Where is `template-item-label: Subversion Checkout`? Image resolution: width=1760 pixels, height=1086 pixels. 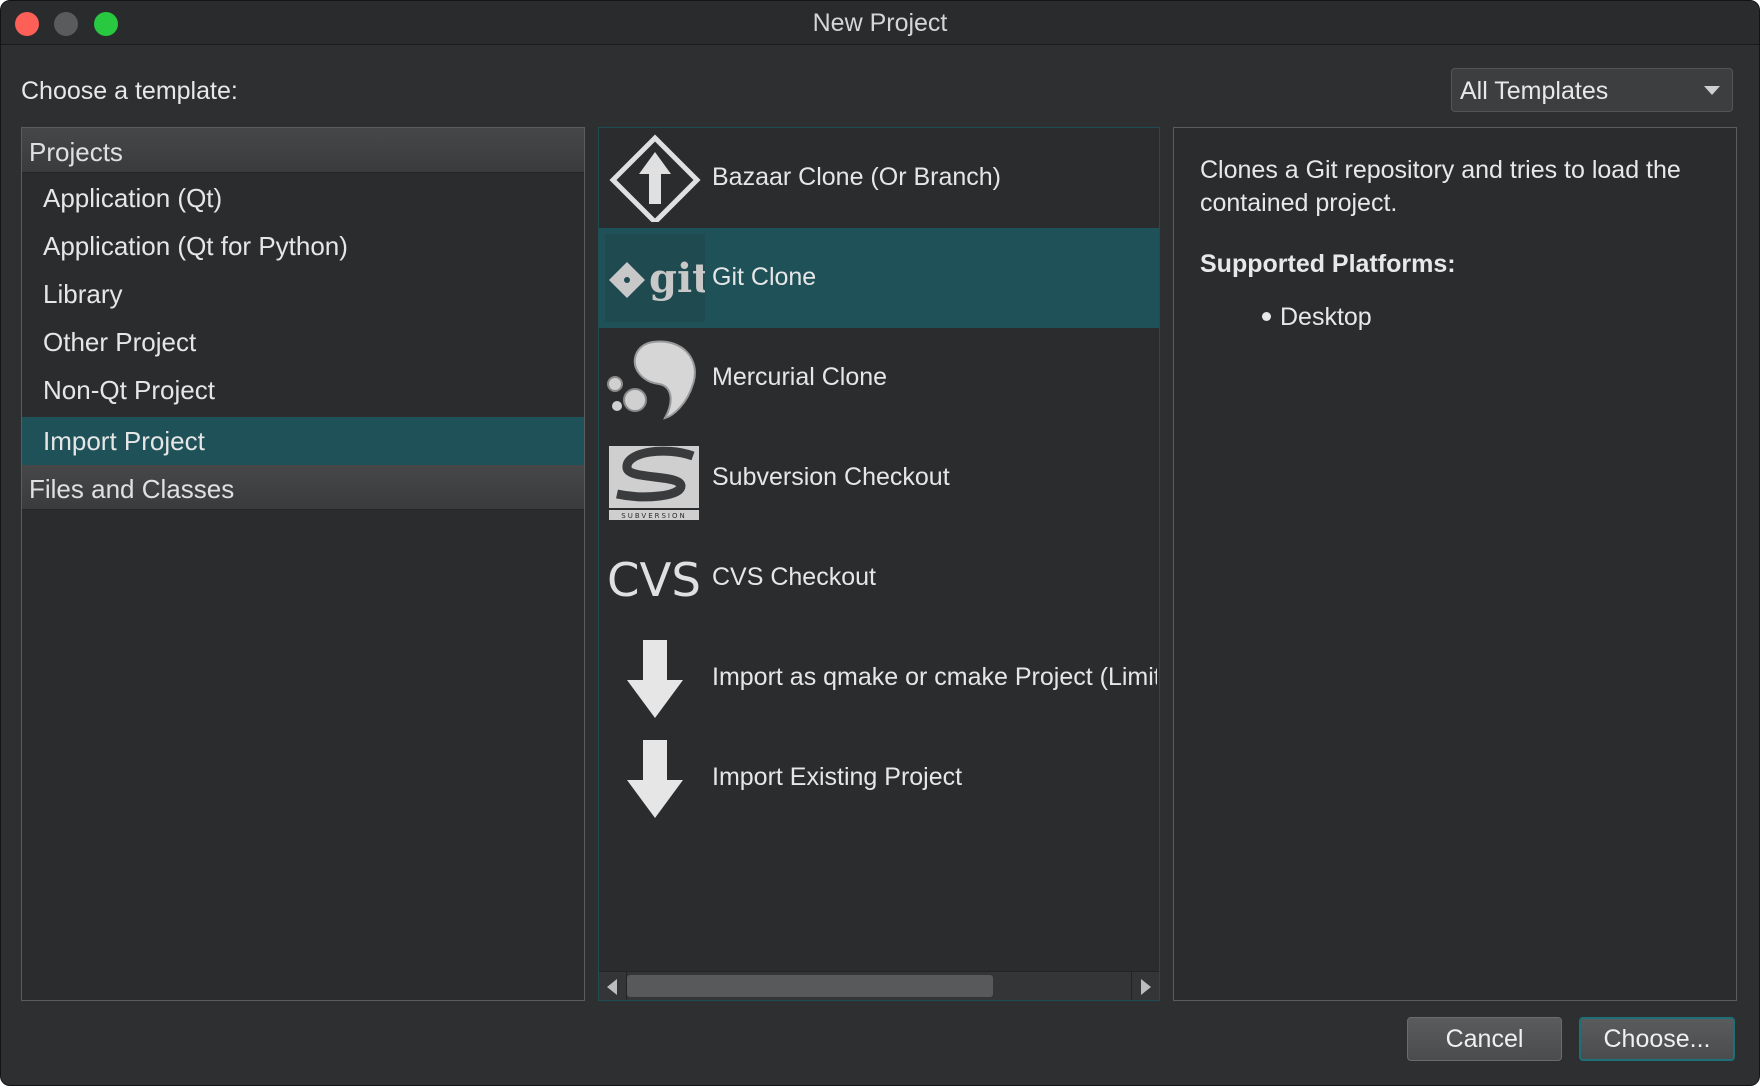
template-item-label: Subversion Checkout is located at coordinates (831, 477).